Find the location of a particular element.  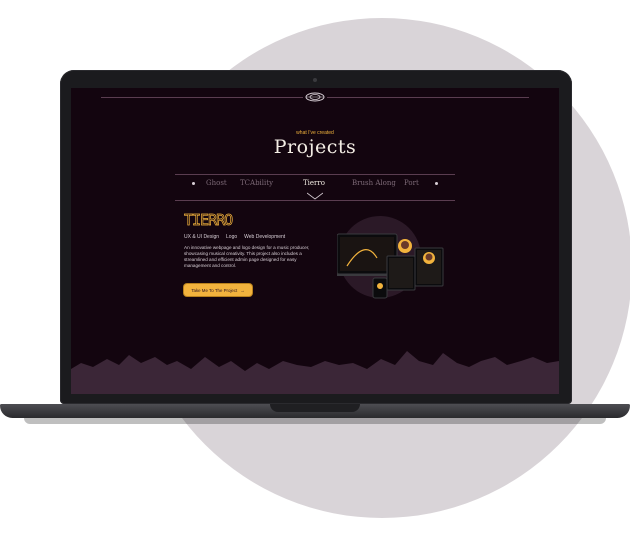

webcam is located at coordinates (315, 80).